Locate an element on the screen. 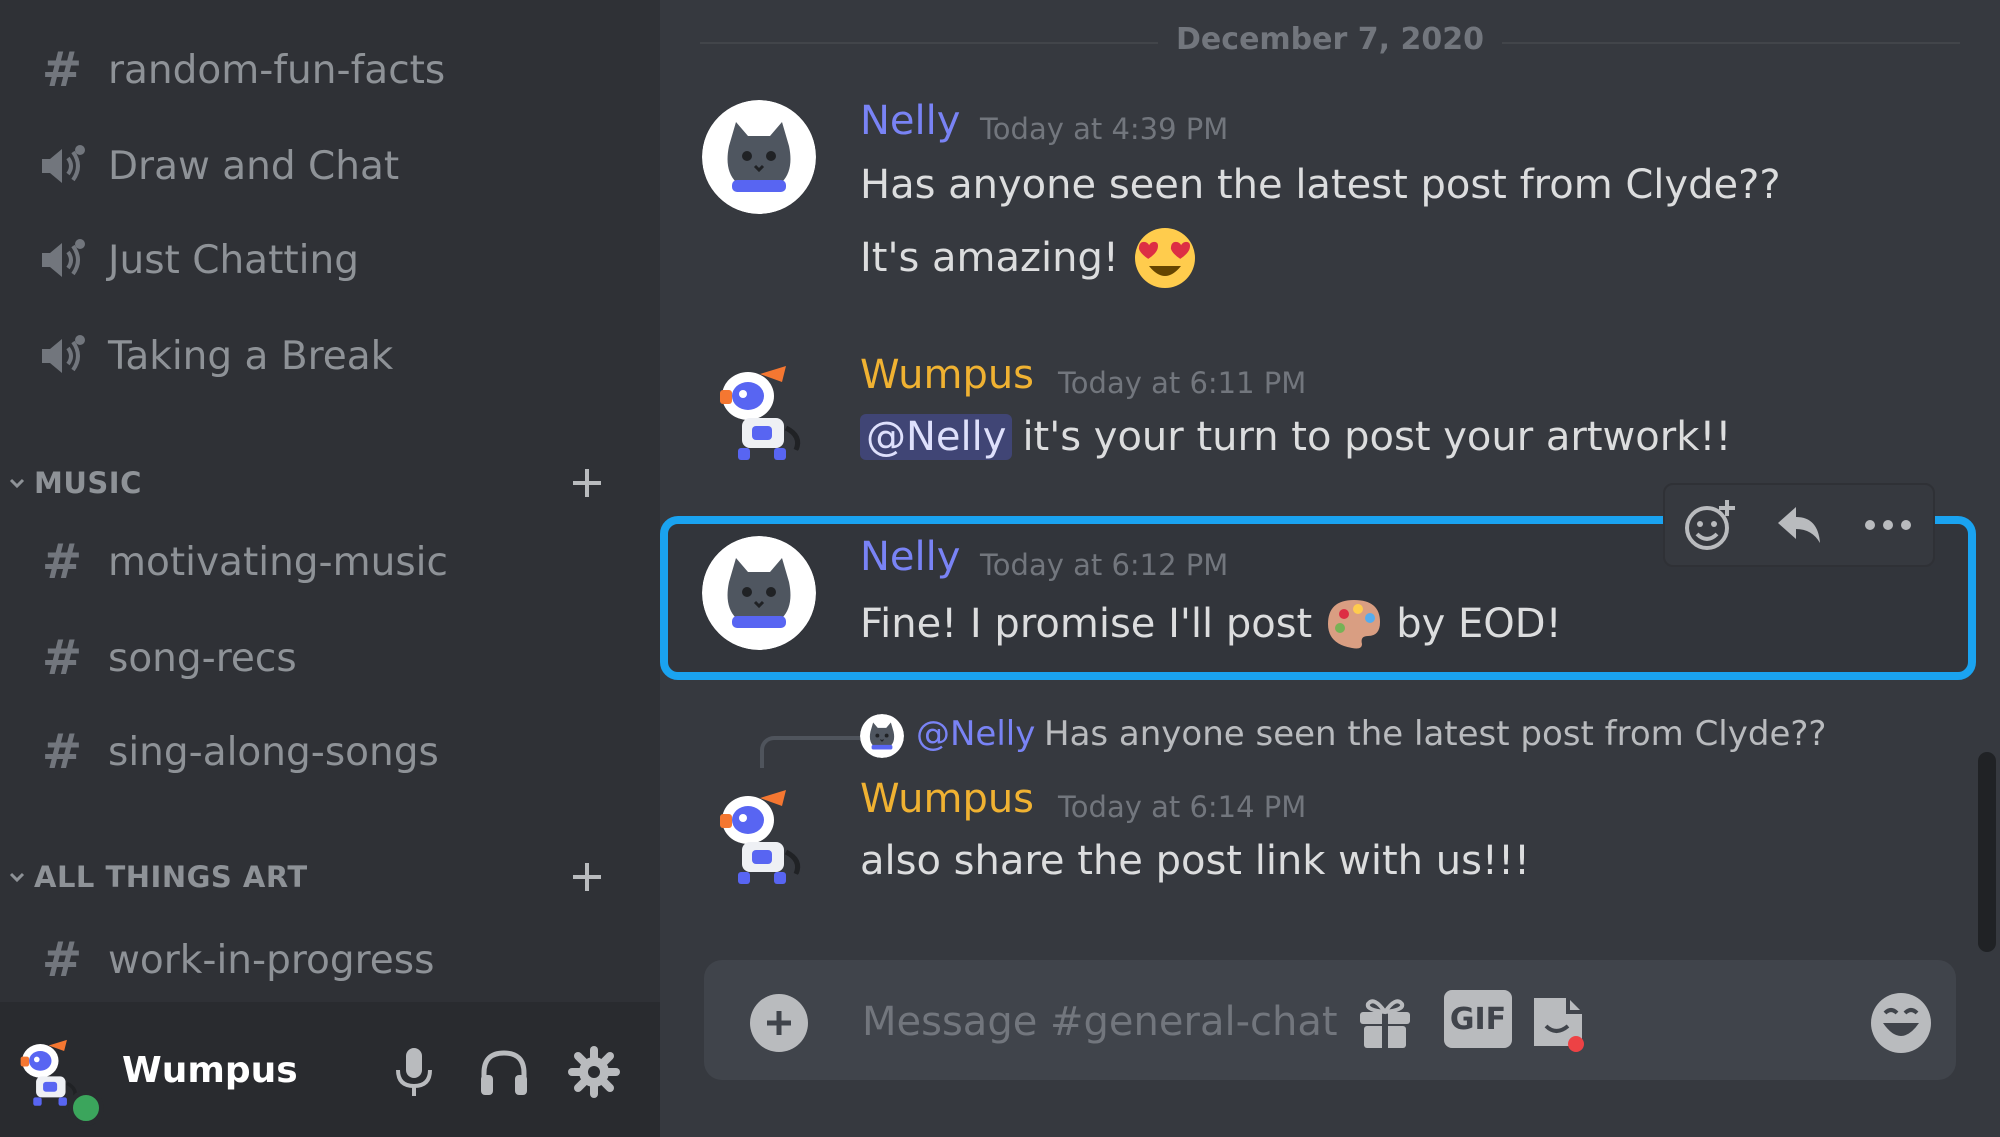 This screenshot has width=2000, height=1137. channel-motivating-music: # motivating-music is located at coordinates (242, 562).